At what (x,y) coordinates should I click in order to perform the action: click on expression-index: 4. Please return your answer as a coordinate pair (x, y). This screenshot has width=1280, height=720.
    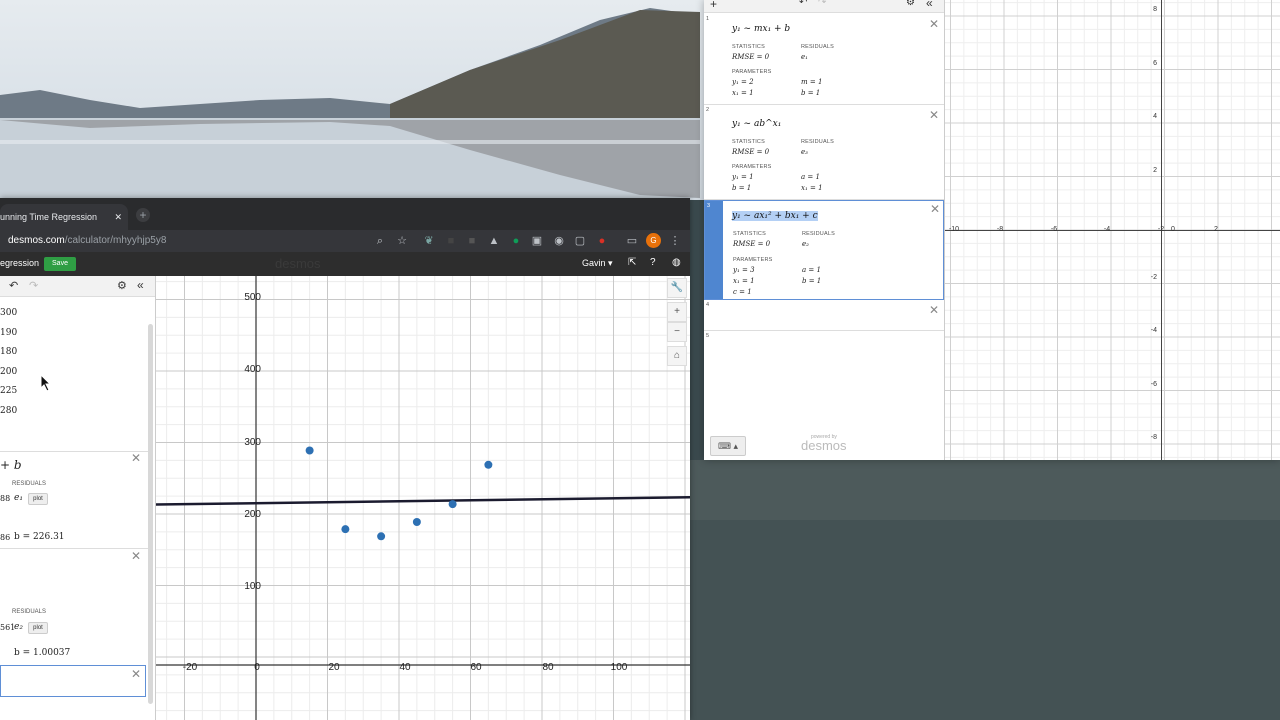
    Looking at the image, I should click on (708, 305).